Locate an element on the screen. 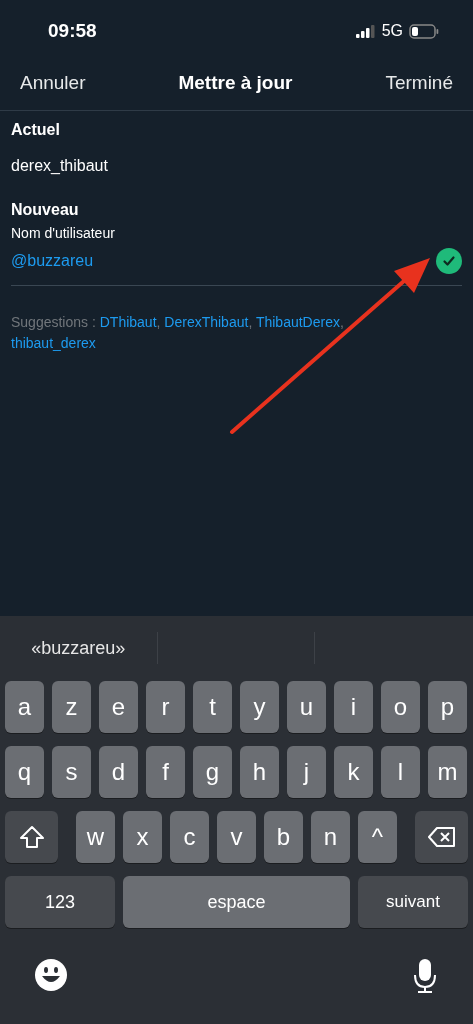 The image size is (473, 1024). key: j is located at coordinates (306, 772).